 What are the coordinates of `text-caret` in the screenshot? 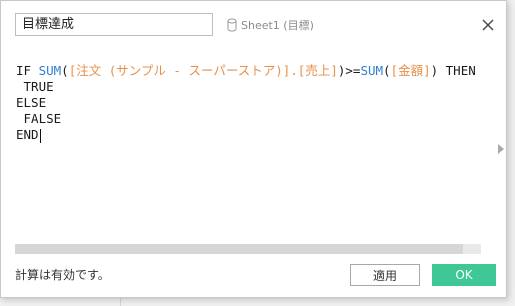 It's located at (40, 135).